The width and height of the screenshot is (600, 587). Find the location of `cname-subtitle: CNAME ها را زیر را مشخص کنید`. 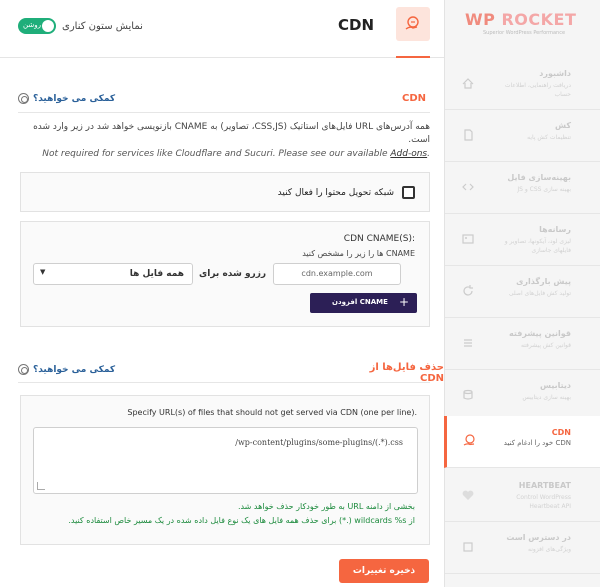

cname-subtitle: CNAME ها را زیر را مشخص کنید is located at coordinates (358, 253).